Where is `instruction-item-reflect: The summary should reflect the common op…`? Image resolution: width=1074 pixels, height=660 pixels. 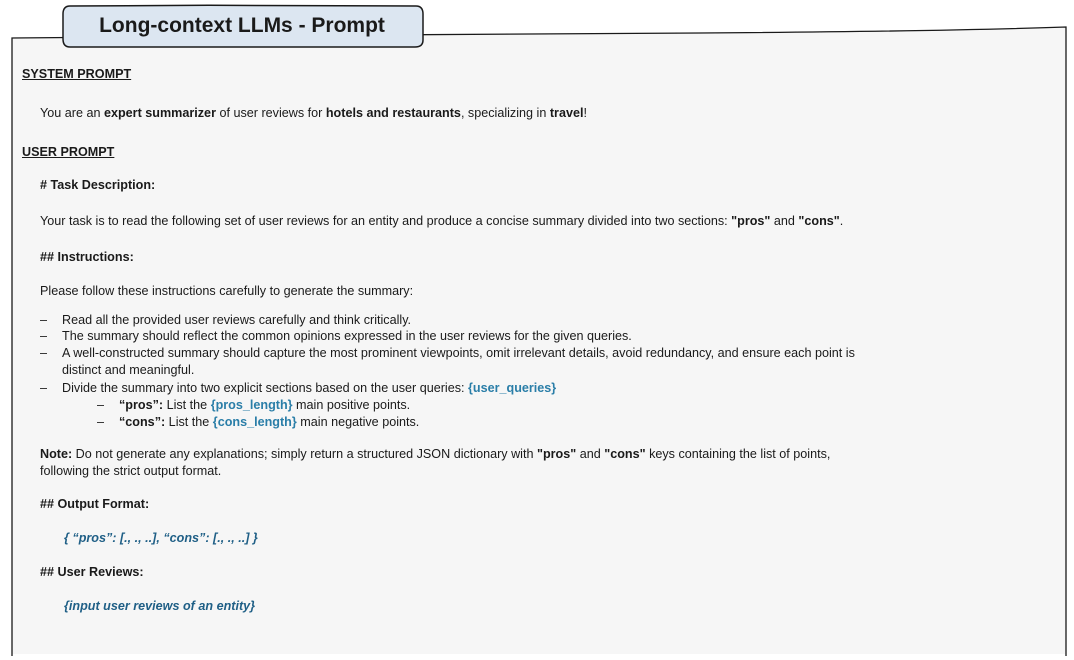 instruction-item-reflect: The summary should reflect the common op… is located at coordinates (347, 336).